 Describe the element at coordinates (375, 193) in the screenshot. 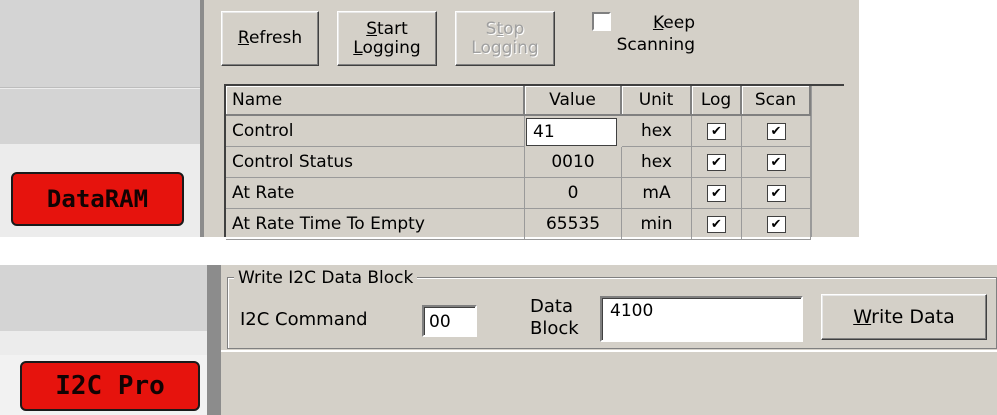

I see `table-cell-name: At Rate` at that location.